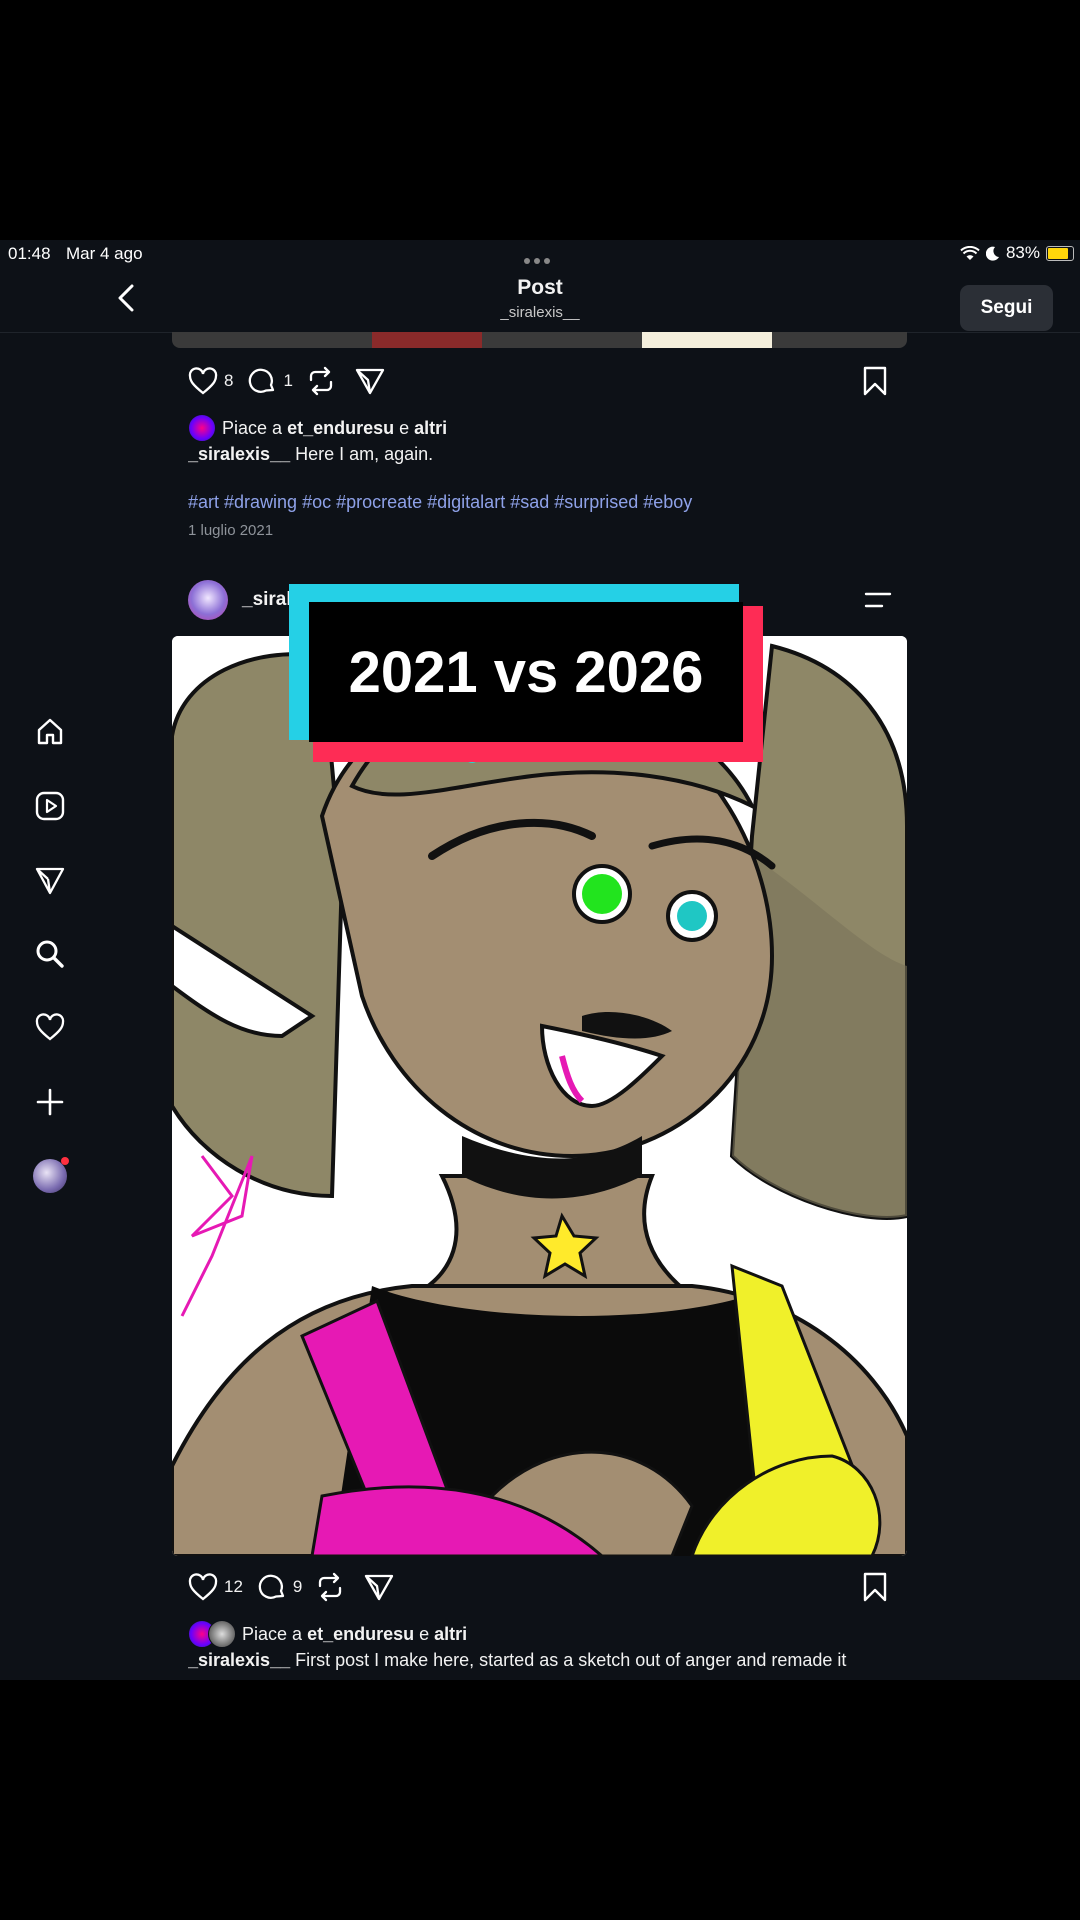  What do you see at coordinates (297, 1586) in the screenshot?
I see `comment-count: 9` at bounding box center [297, 1586].